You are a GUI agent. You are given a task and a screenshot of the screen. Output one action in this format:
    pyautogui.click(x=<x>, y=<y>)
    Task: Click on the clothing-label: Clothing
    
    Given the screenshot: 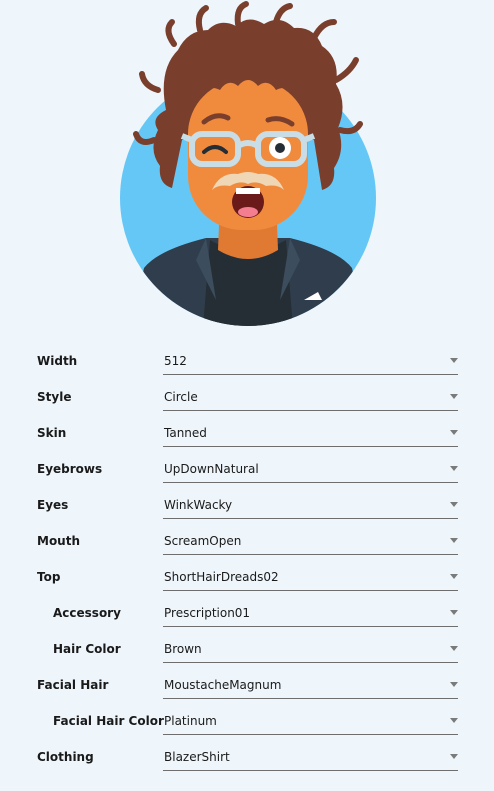 What is the action you would take?
    pyautogui.click(x=65, y=757)
    